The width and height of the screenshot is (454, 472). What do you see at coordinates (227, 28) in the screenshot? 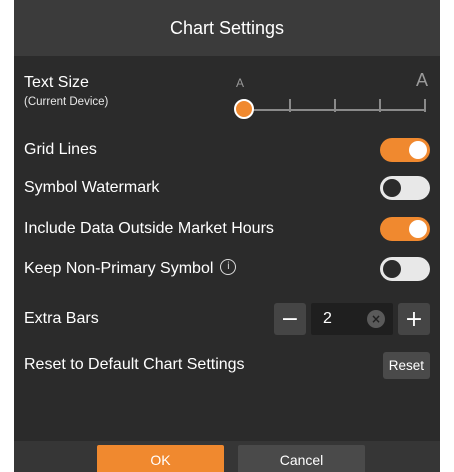
I see `dialog-title: Chart Settings` at bounding box center [227, 28].